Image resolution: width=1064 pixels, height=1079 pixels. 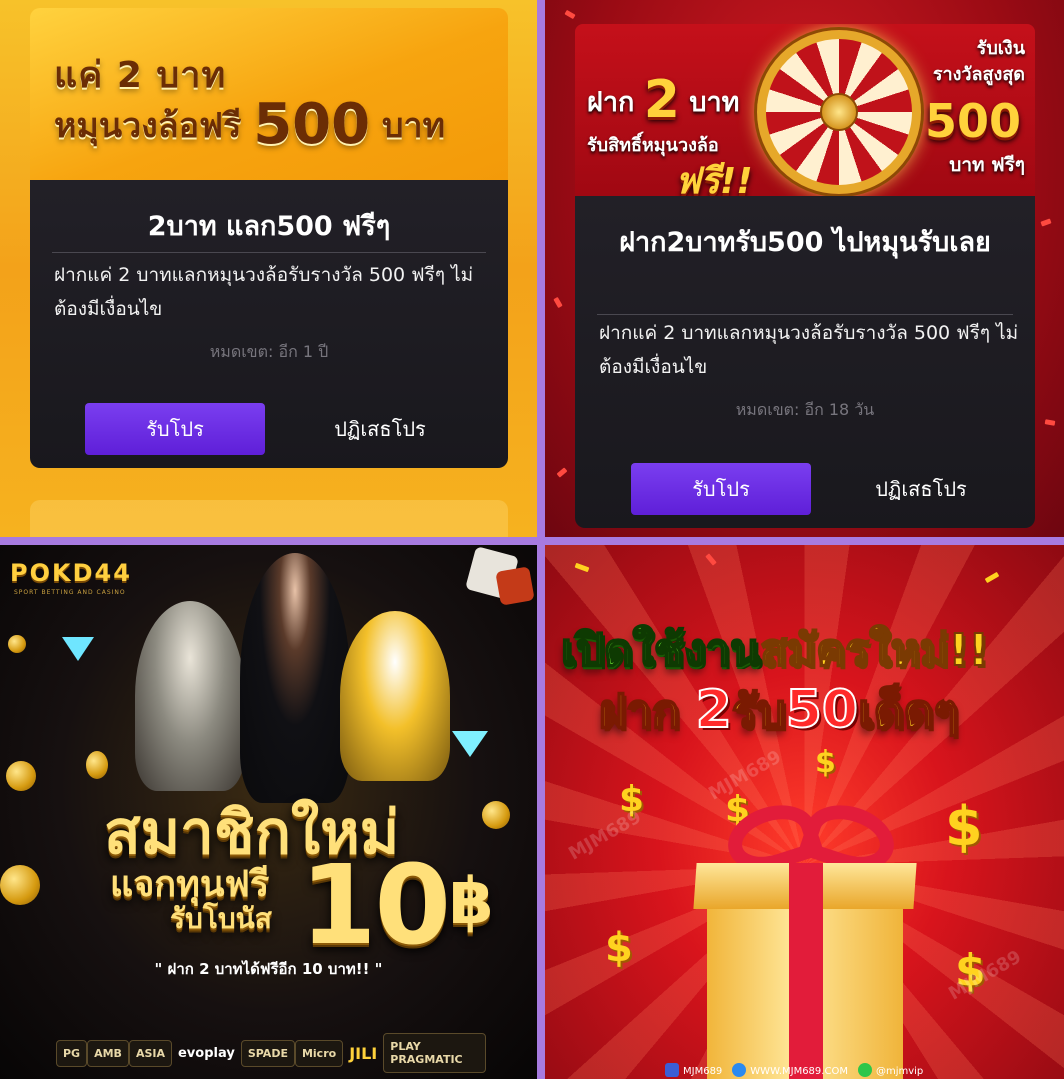 I want to click on promo-subheadline: ฝาก 2รับ50เด็ดๆ, so click(x=778, y=711).